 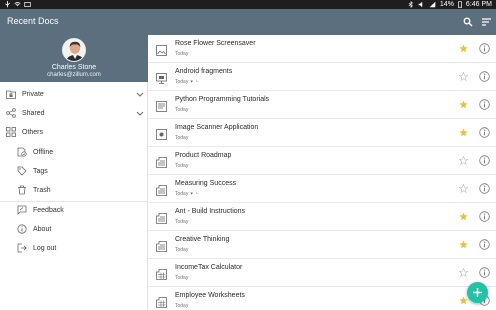 What do you see at coordinates (161, 133) in the screenshot?
I see `scanner-file-icon` at bounding box center [161, 133].